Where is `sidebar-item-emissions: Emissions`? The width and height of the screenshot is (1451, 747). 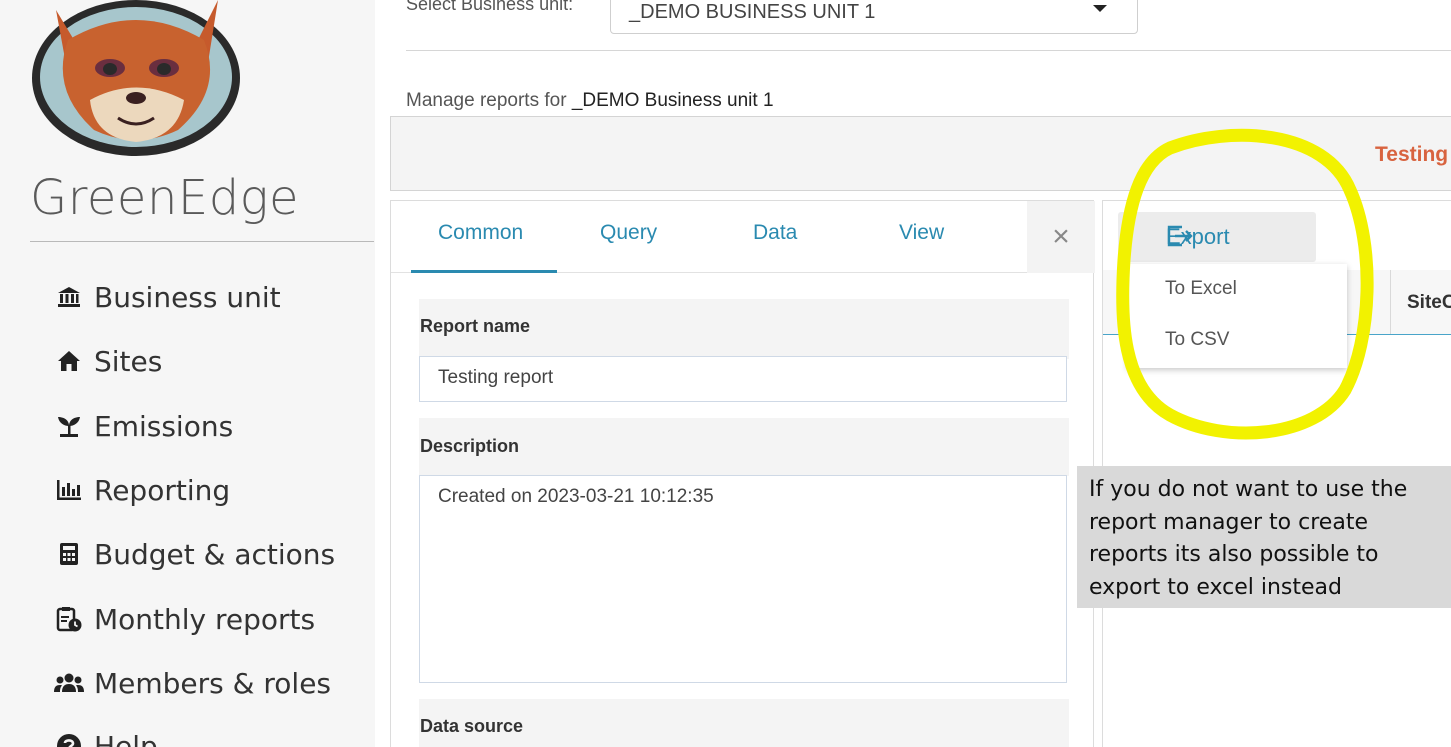 sidebar-item-emissions: Emissions is located at coordinates (143, 426).